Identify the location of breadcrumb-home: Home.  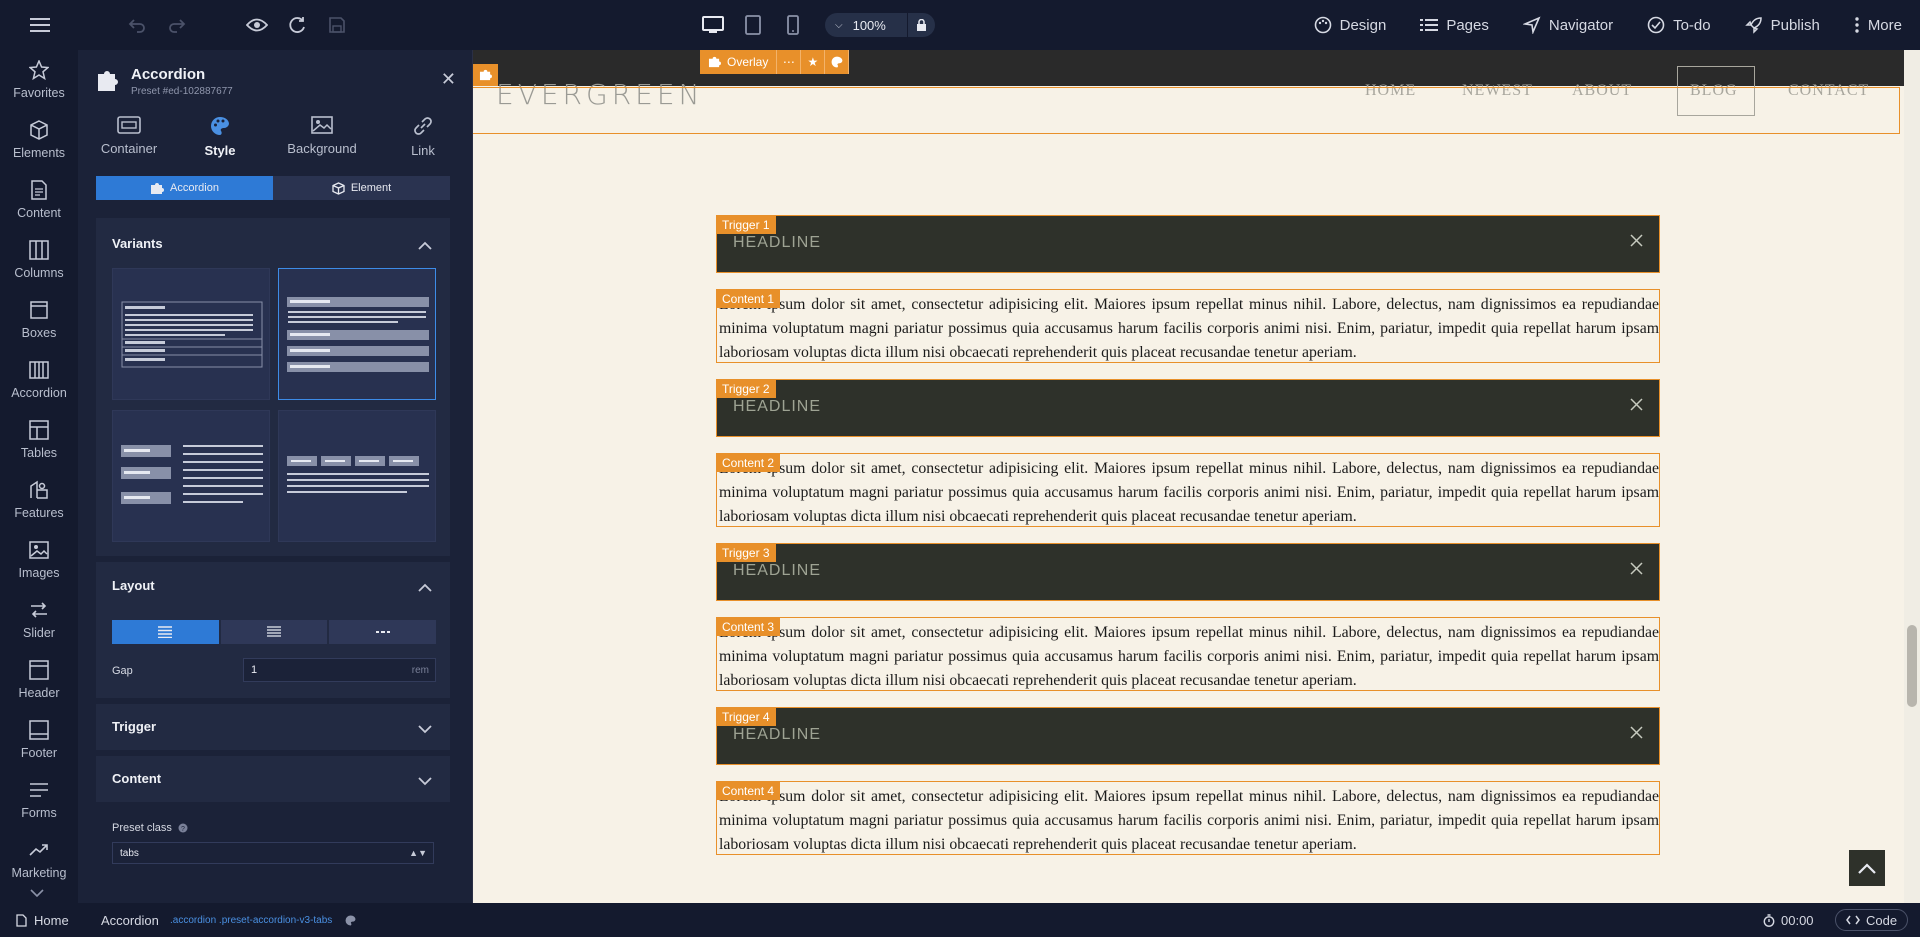
(42, 920).